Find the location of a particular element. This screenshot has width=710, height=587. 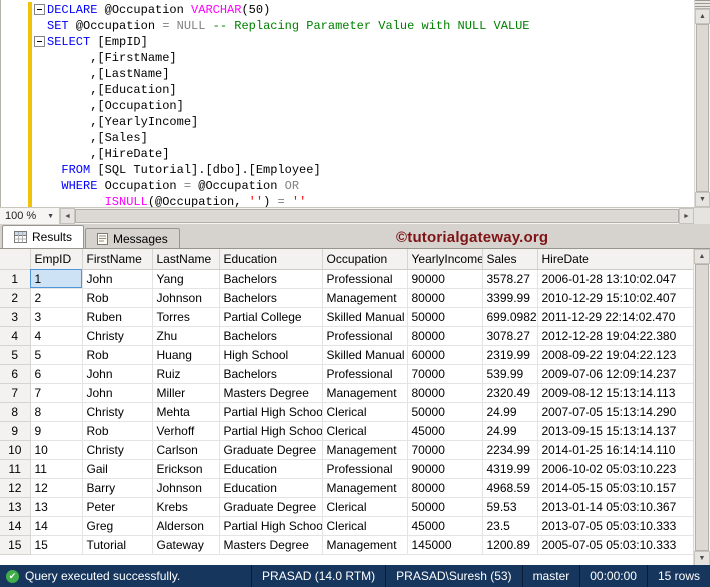

cell: Miller is located at coordinates (186, 393).